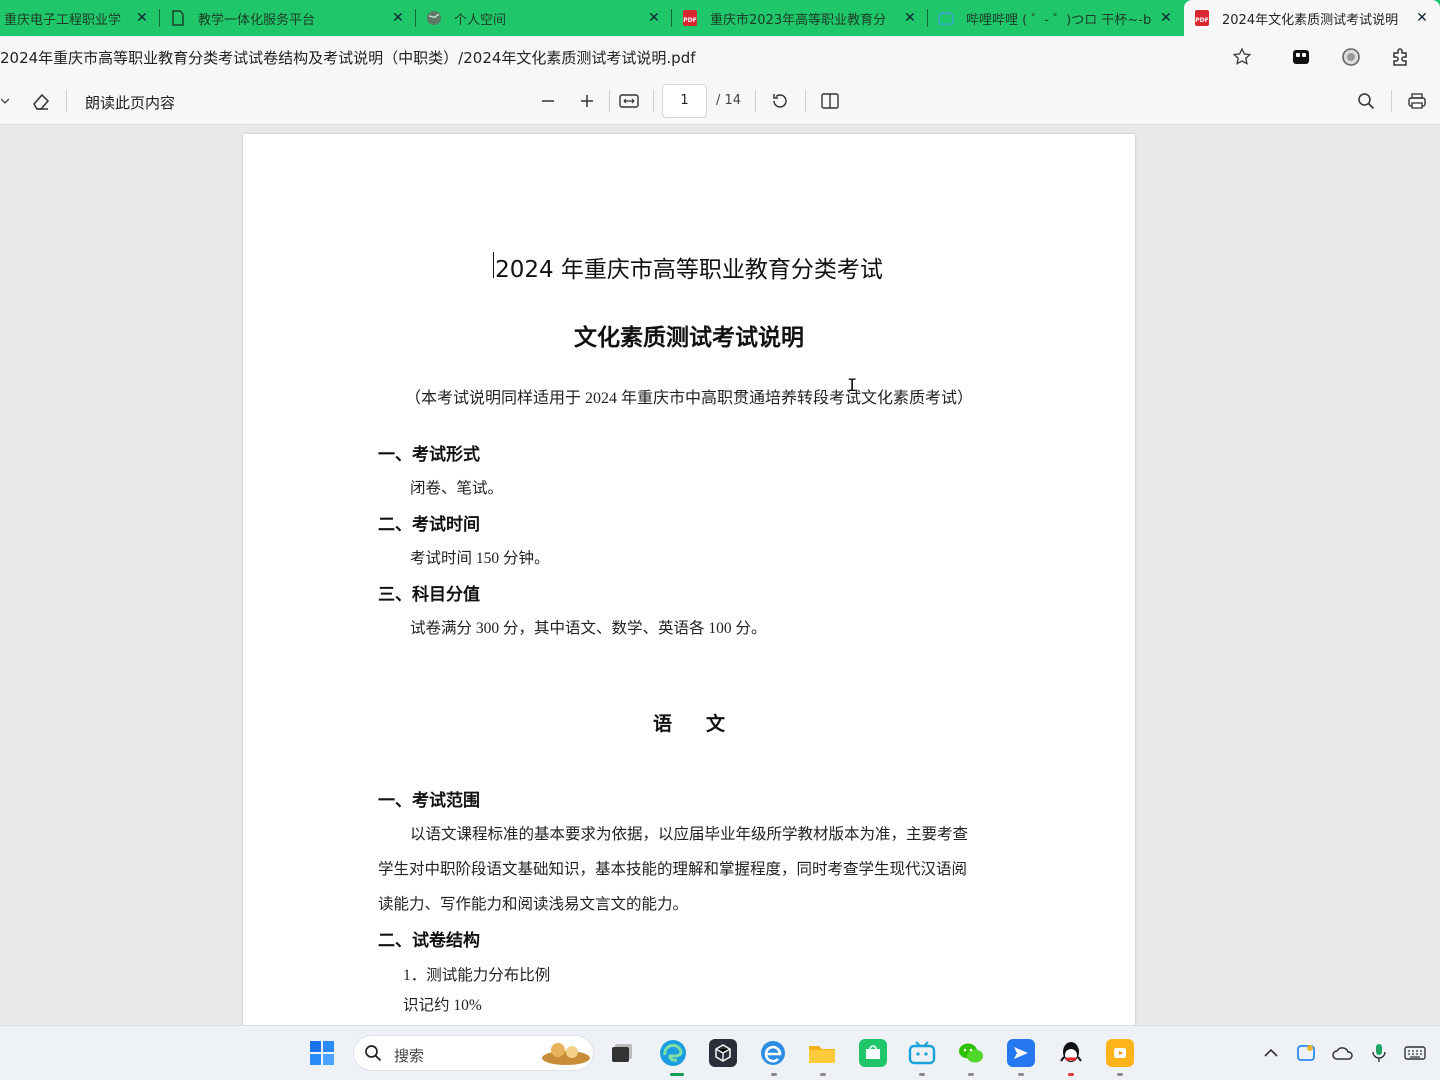 Image resolution: width=1440 pixels, height=1080 pixels. Describe the element at coordinates (689, 338) in the screenshot. I see `document-subtitle: 文化素质测试考试说明` at that location.